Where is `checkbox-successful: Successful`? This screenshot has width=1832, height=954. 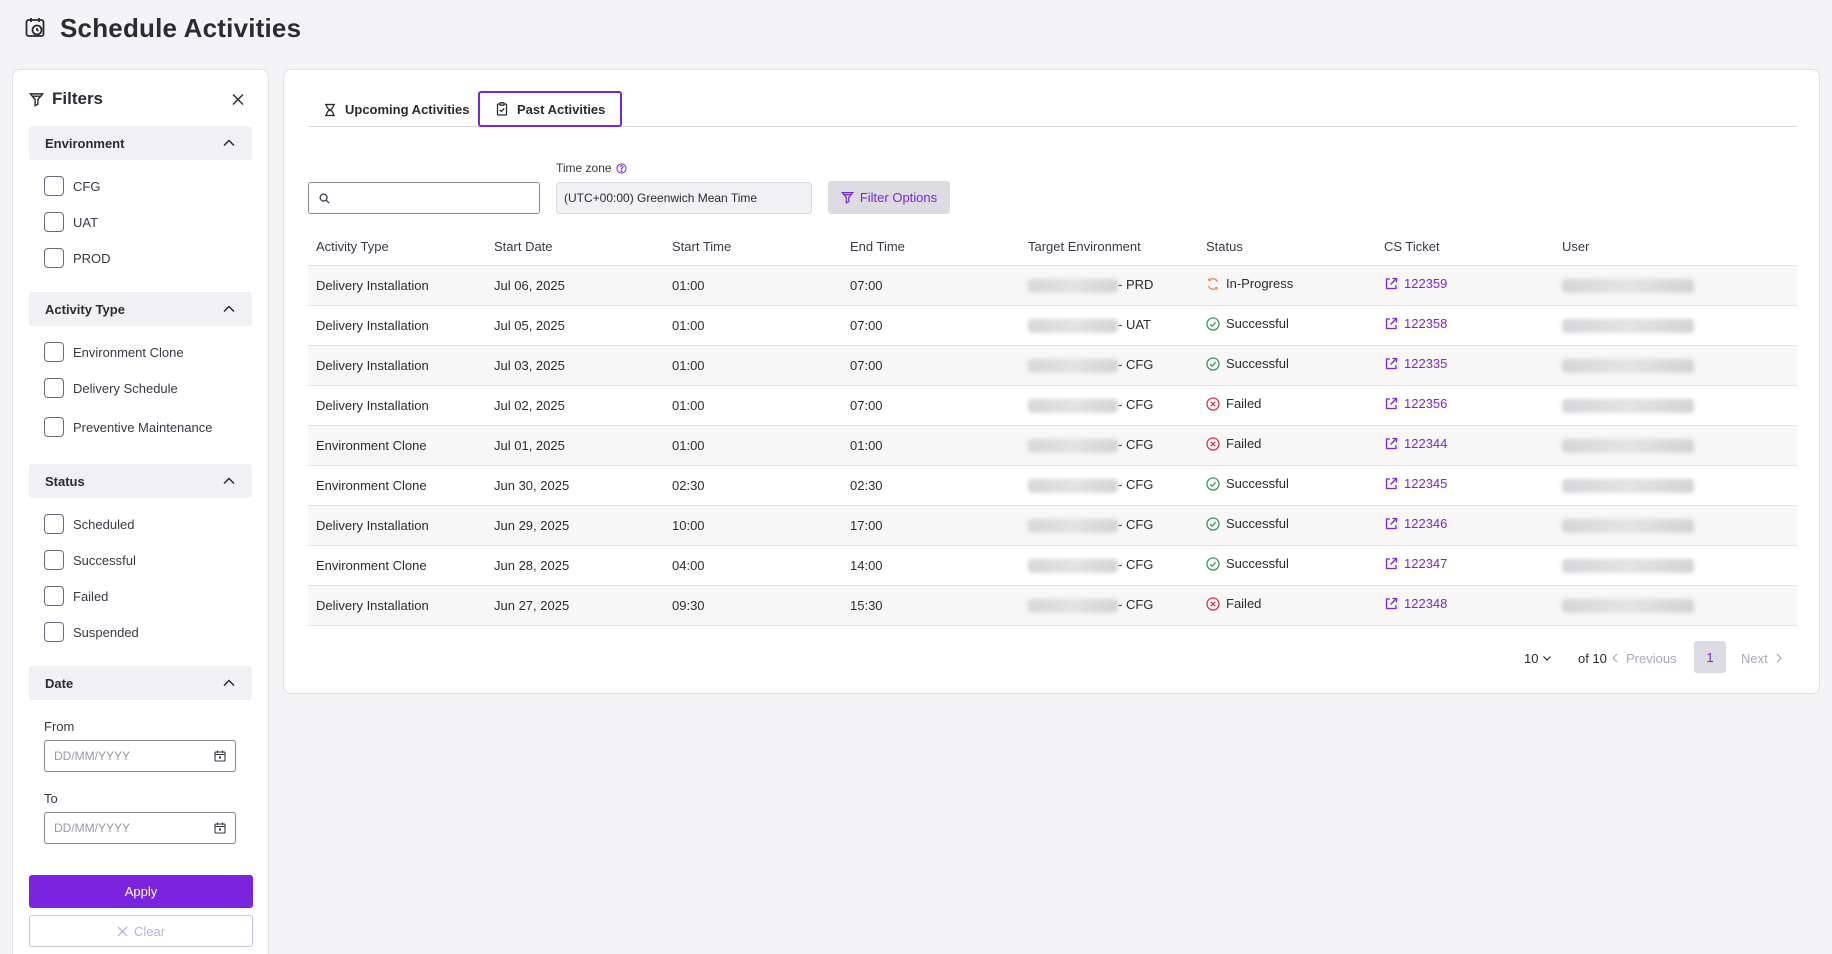 checkbox-successful: Successful is located at coordinates (90, 560).